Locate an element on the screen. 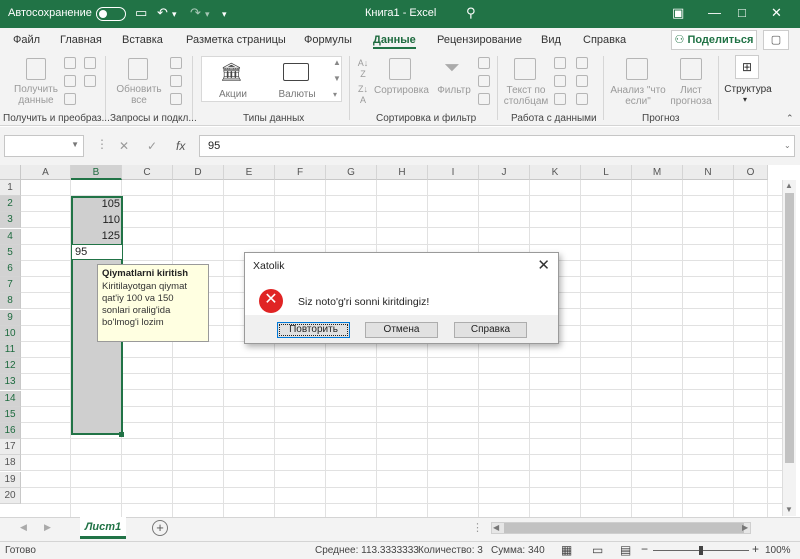 This screenshot has width=800, height=559. remove-duplicates-icon is located at coordinates (560, 81).